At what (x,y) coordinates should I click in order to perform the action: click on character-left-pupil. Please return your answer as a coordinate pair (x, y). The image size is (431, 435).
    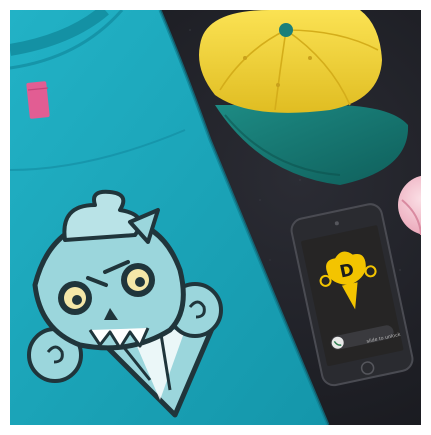
    Looking at the image, I should click on (77, 300).